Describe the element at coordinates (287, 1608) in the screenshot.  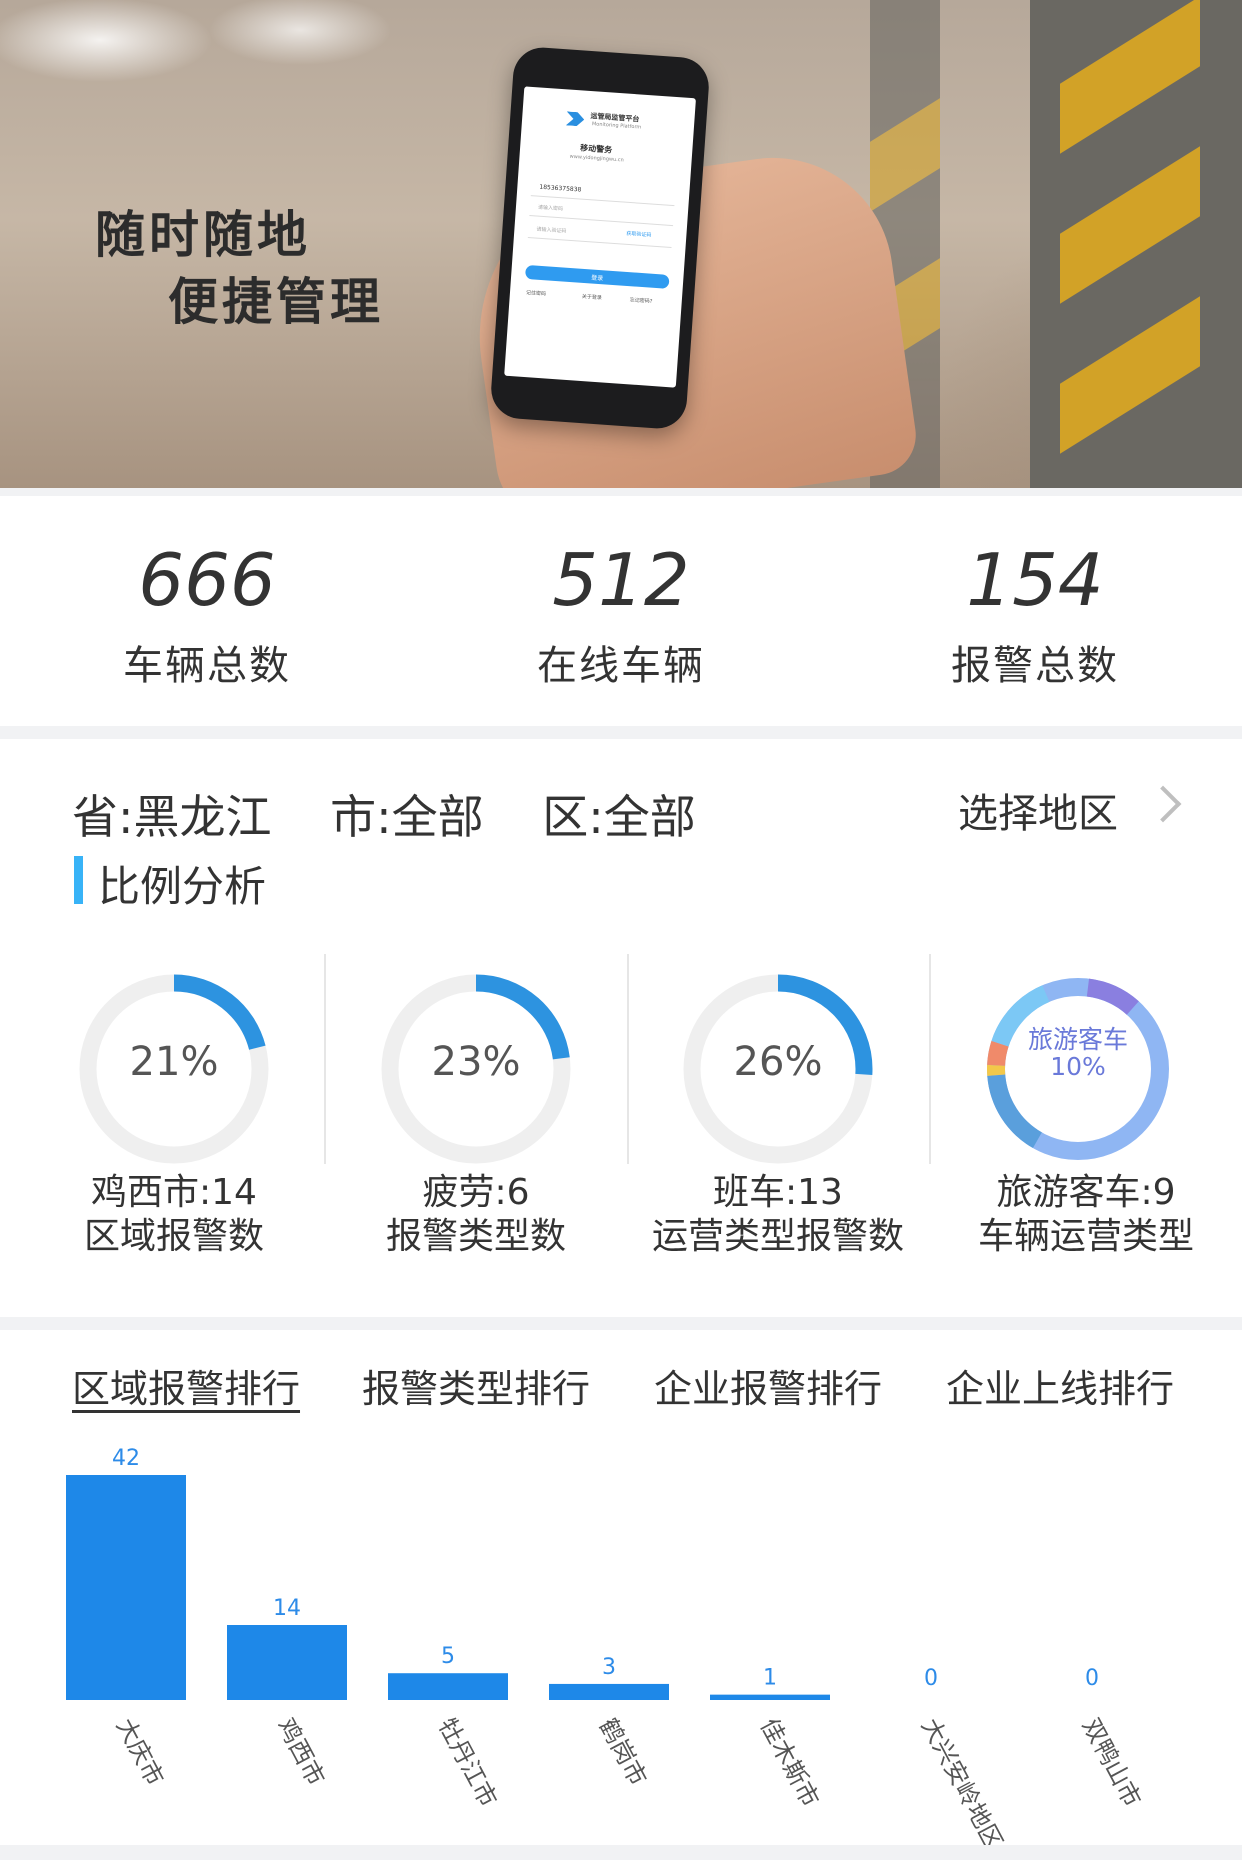
I see `bar-value-label: 14` at that location.